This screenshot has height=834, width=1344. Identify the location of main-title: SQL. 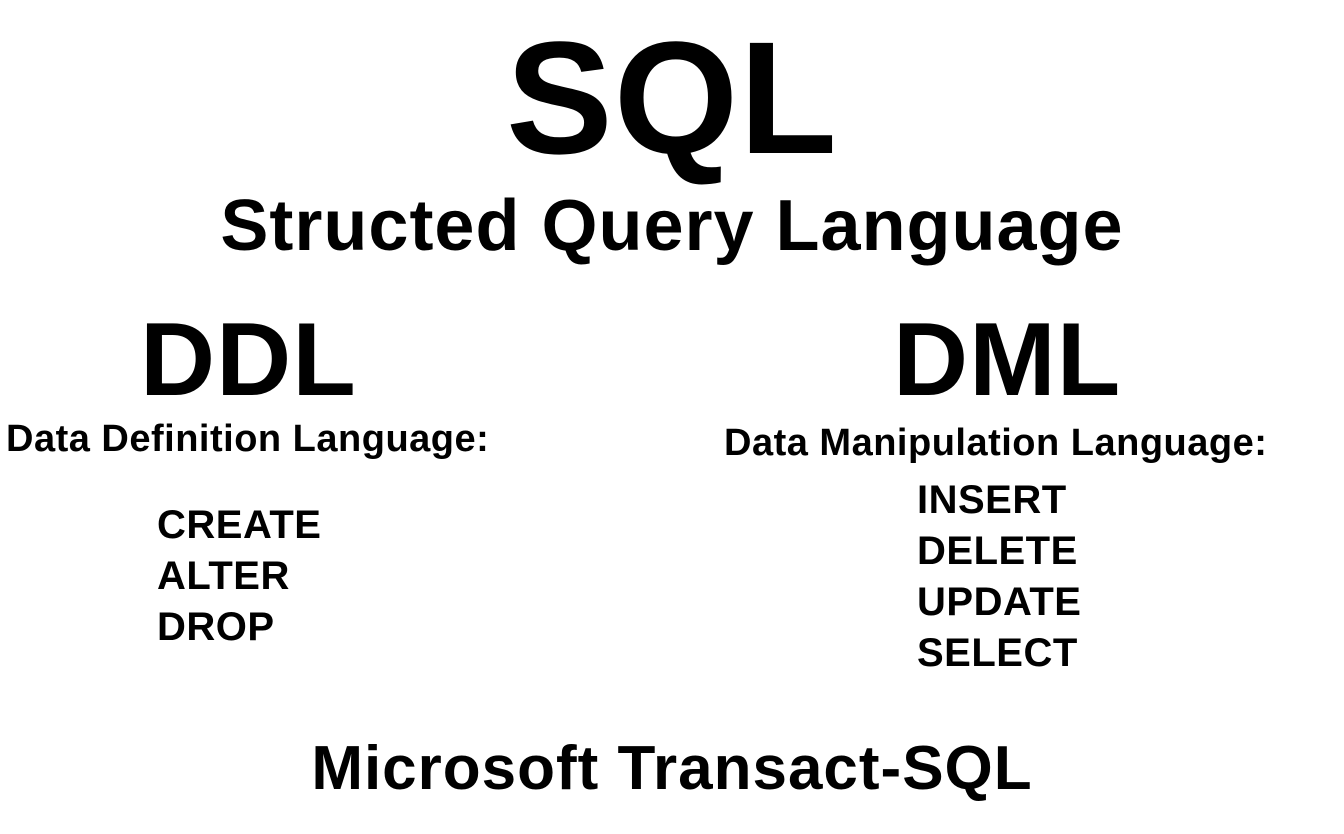
(672, 97).